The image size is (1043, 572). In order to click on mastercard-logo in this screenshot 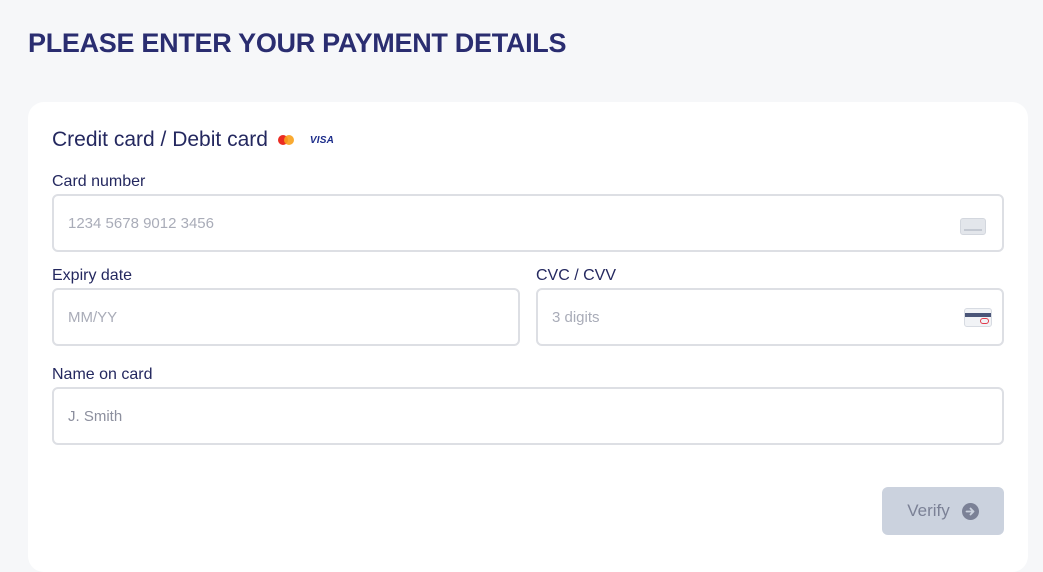, I will do `click(286, 140)`.